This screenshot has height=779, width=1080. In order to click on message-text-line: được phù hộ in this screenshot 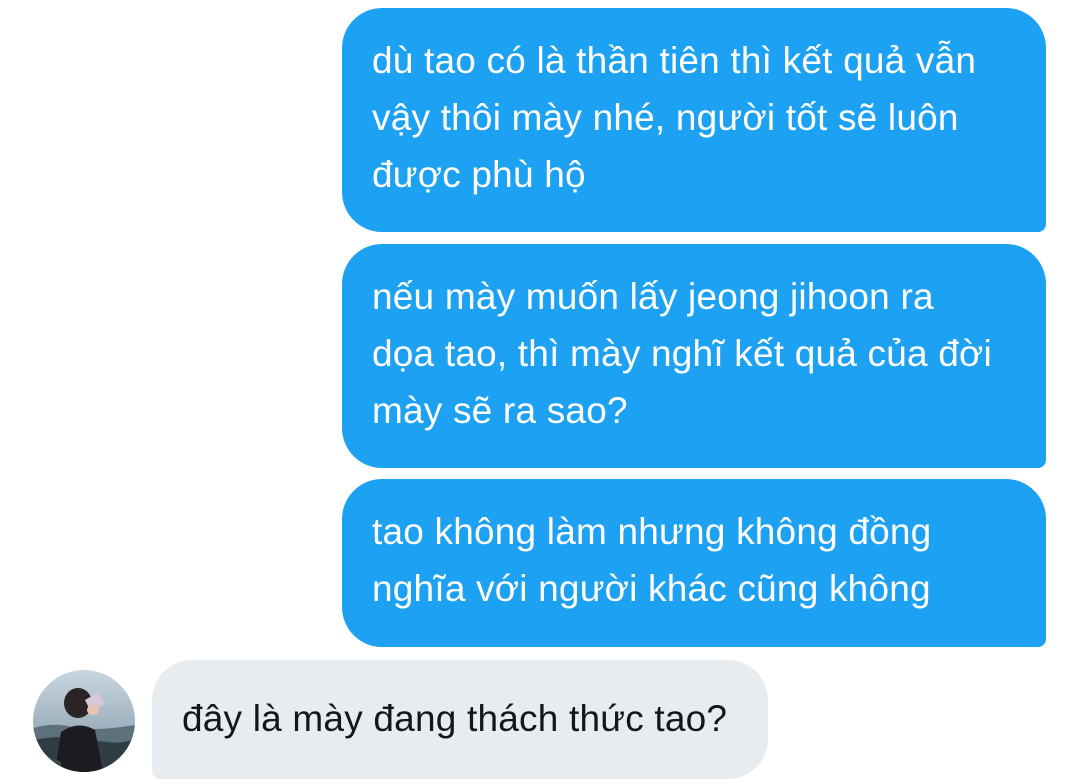, I will do `click(479, 174)`.